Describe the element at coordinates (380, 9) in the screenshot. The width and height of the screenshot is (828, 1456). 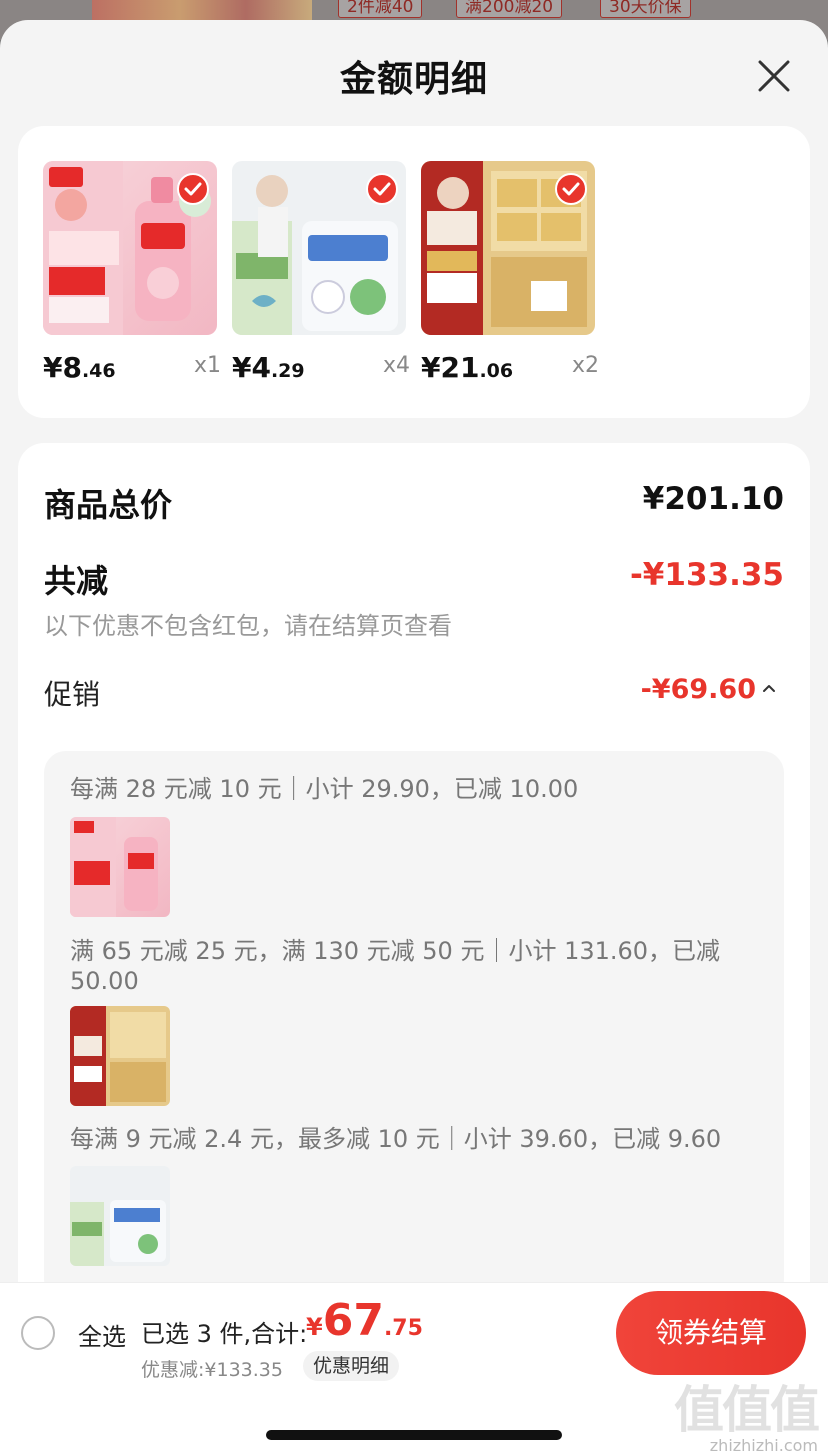
I see `background-chip: 2件减40` at that location.